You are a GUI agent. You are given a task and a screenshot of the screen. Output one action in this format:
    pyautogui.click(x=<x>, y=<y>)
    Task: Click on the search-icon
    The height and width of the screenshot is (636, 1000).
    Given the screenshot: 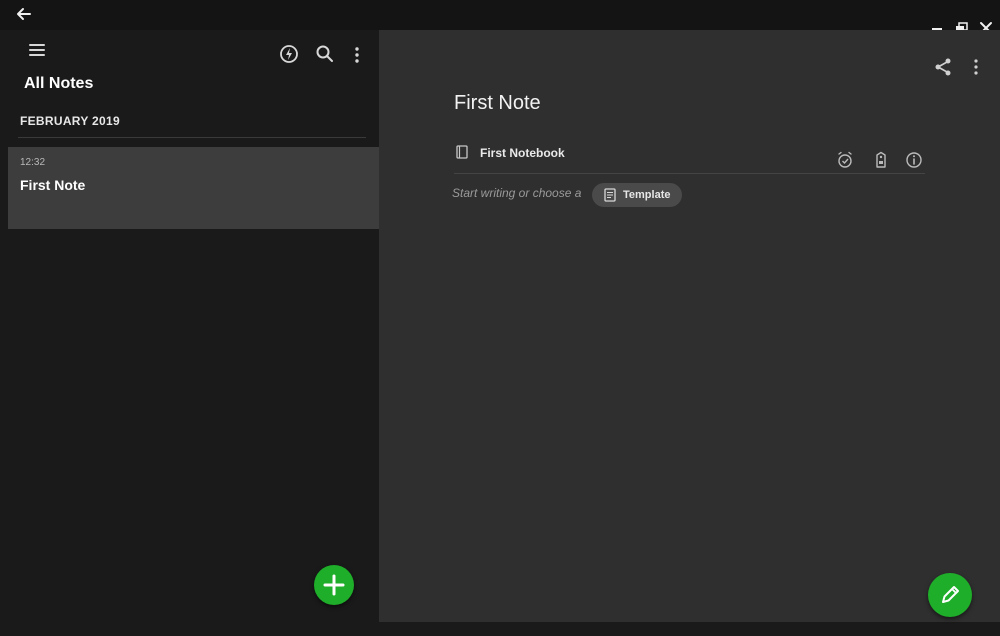 What is the action you would take?
    pyautogui.click(x=325, y=54)
    